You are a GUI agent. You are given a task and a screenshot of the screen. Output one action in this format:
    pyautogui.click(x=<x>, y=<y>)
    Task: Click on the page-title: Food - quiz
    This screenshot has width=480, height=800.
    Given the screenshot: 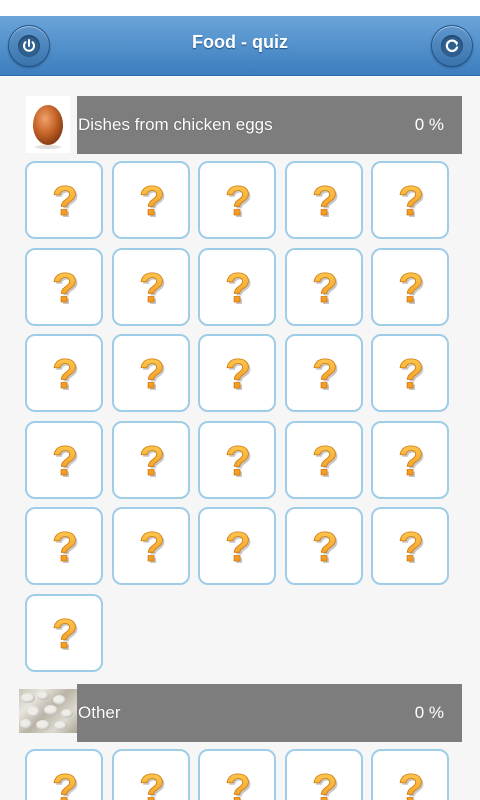 What is the action you would take?
    pyautogui.click(x=240, y=42)
    